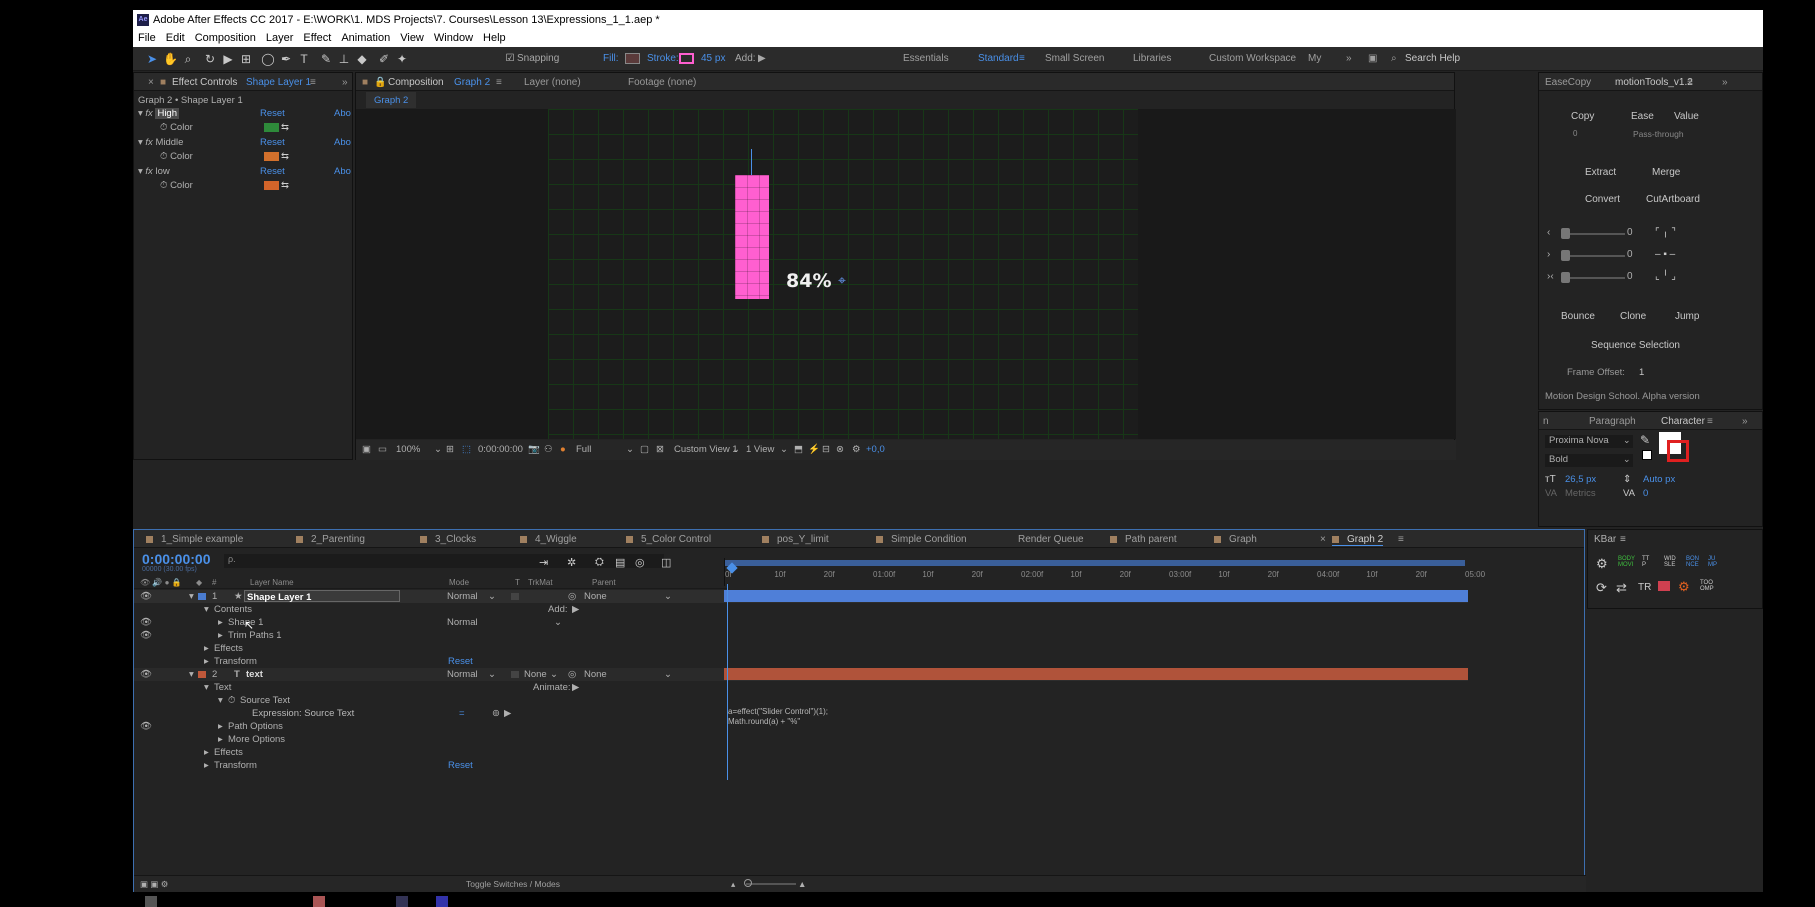 This screenshot has height=907, width=1815. What do you see at coordinates (798, 450) in the screenshot?
I see `toggle-pixel-aspect-icon: ⬒` at bounding box center [798, 450].